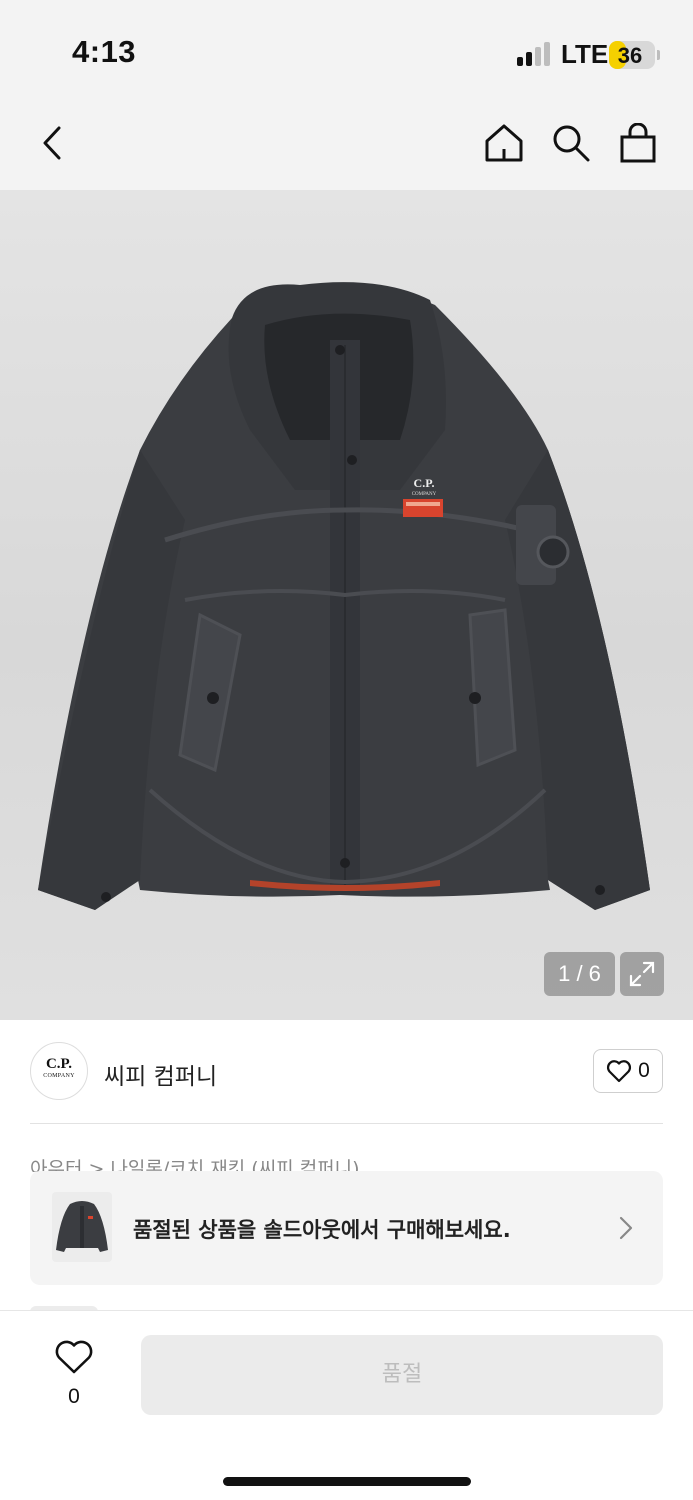 Image resolution: width=693 pixels, height=1500 pixels. Describe the element at coordinates (82, 1227) in the screenshot. I see `banner-thumbnail` at that location.